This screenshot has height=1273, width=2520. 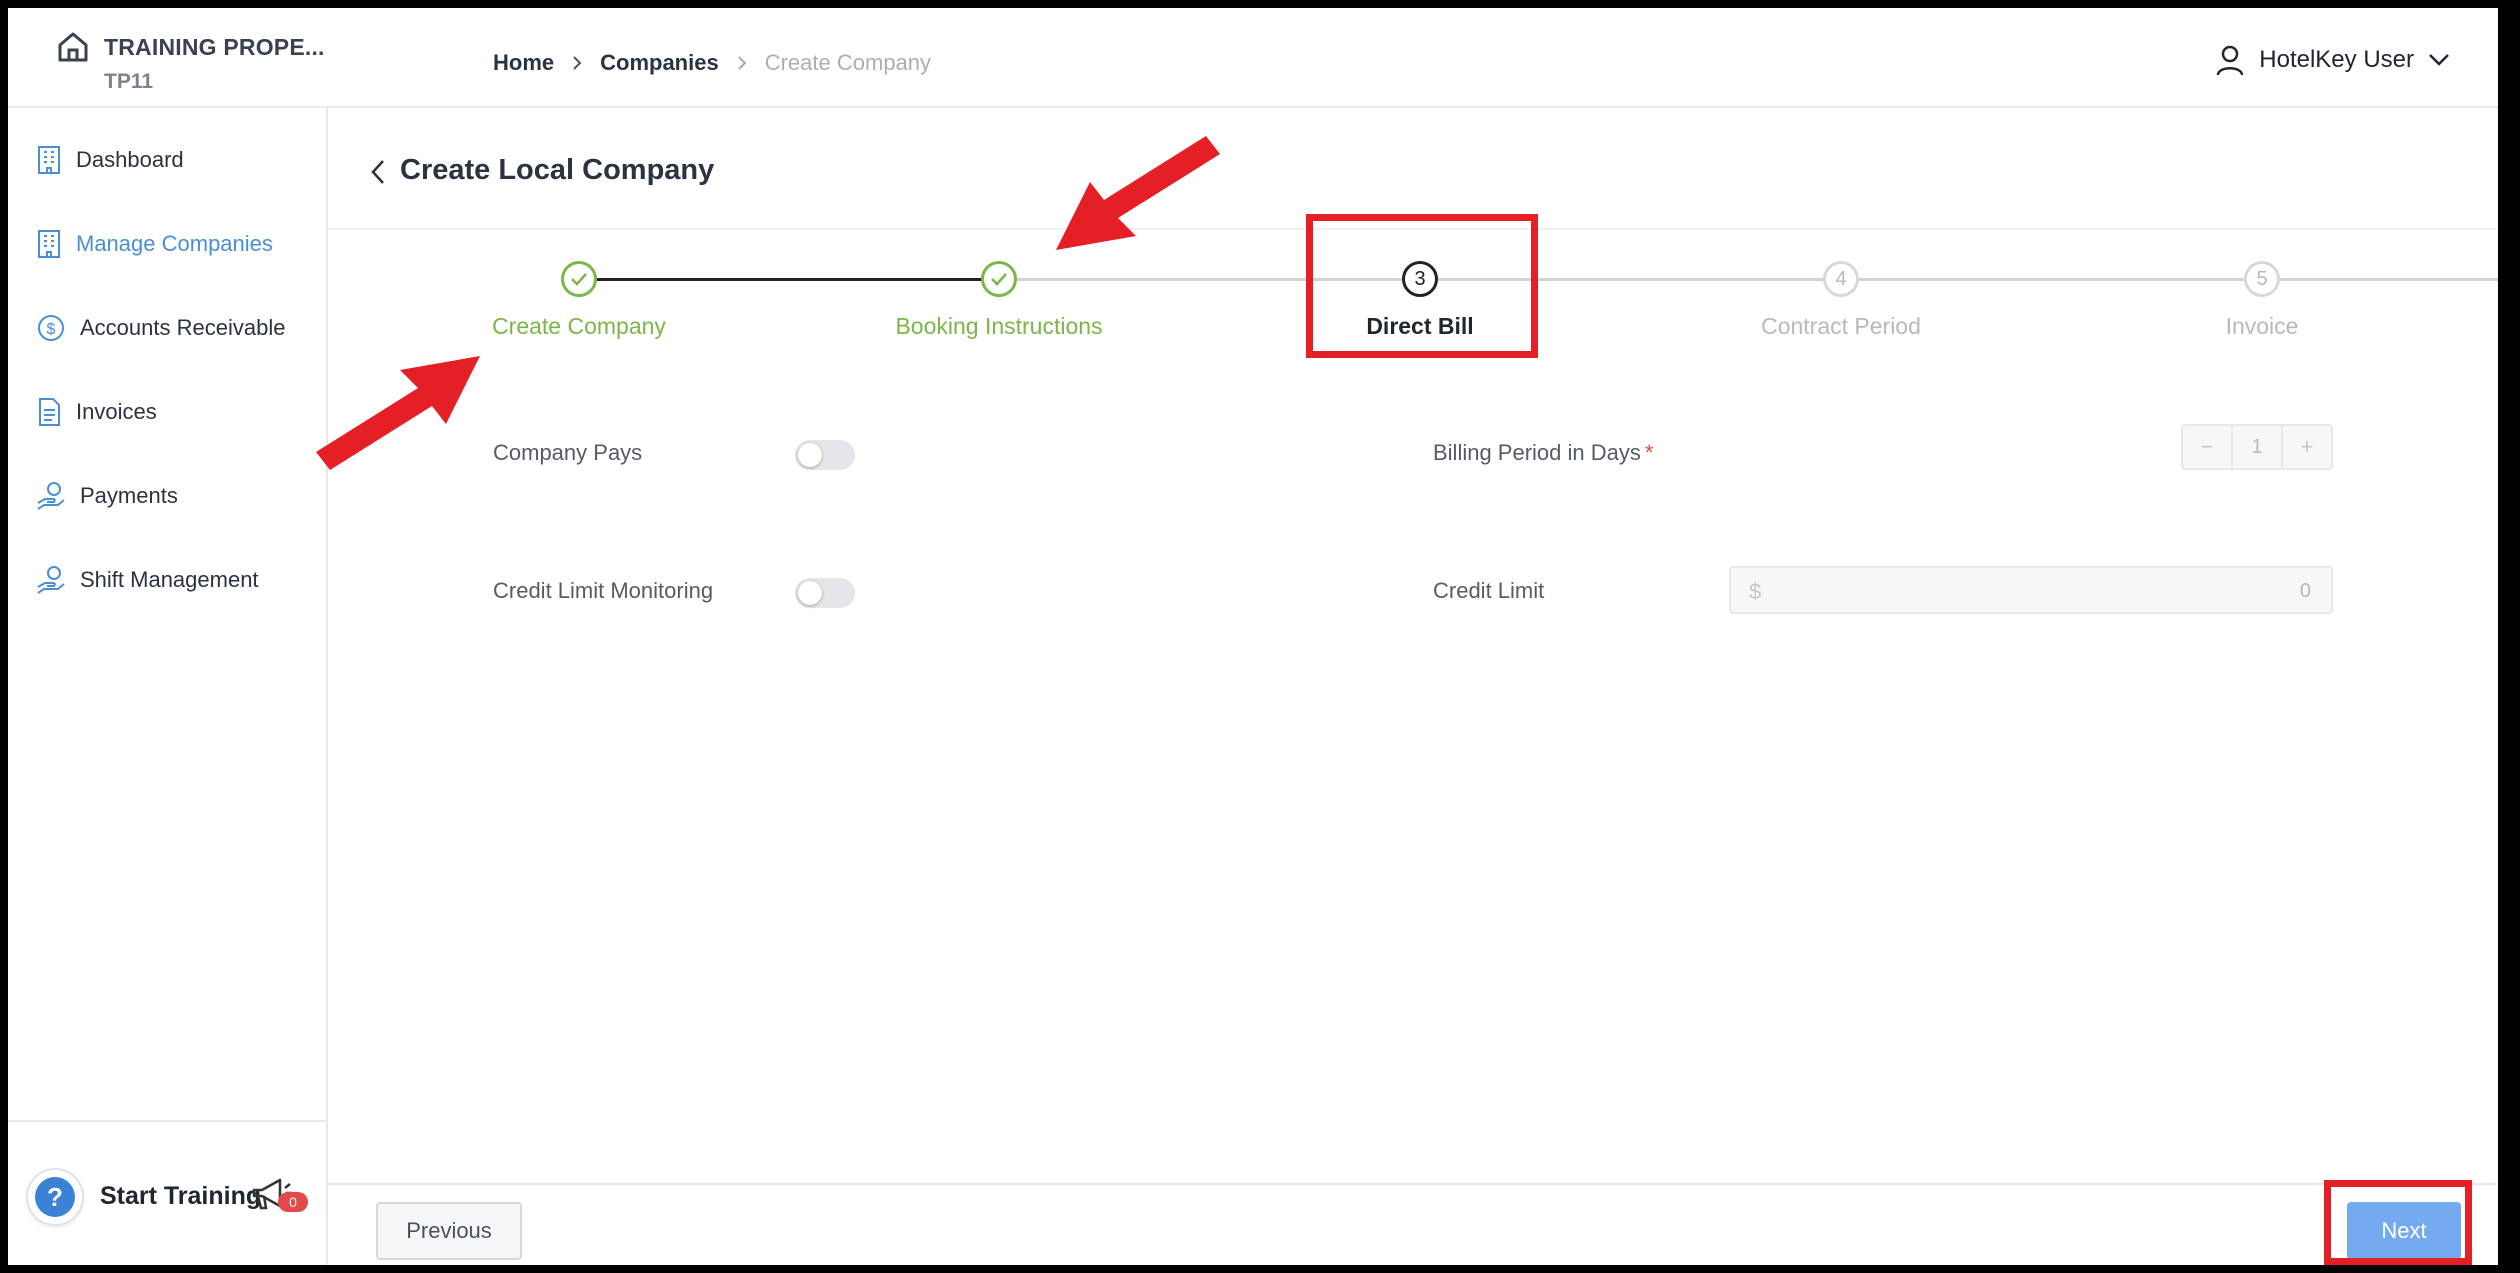 I want to click on user-menu: HotelKey User, so click(x=2332, y=60).